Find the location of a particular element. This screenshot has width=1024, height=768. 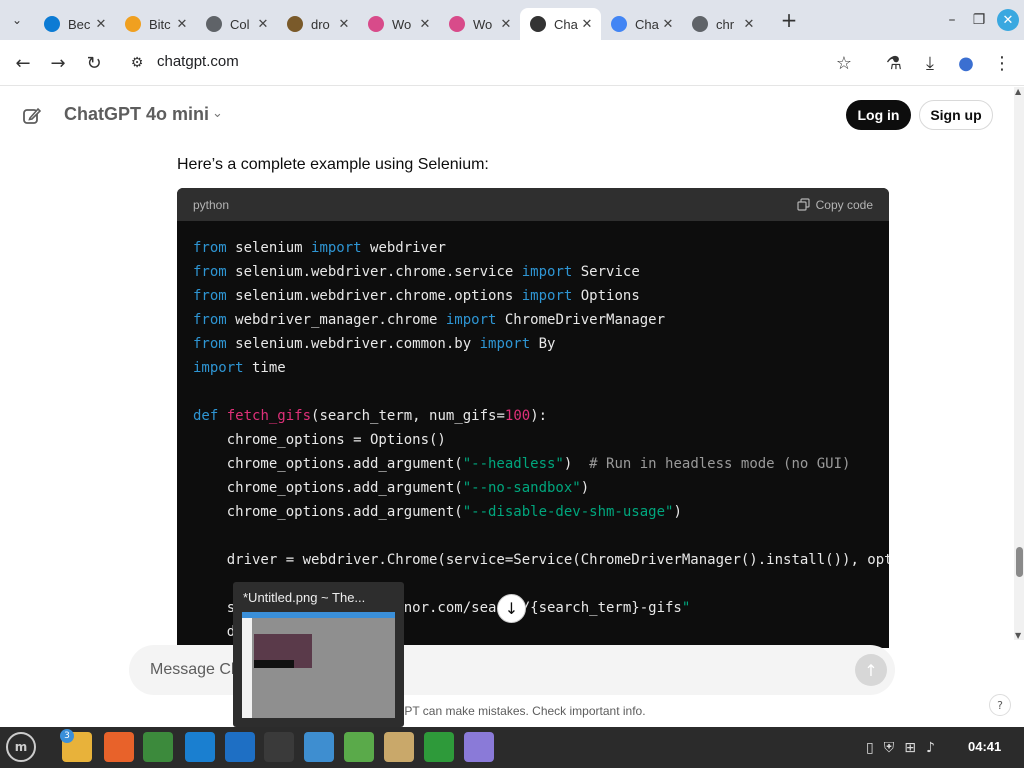

back-button: ← is located at coordinates (23, 63).